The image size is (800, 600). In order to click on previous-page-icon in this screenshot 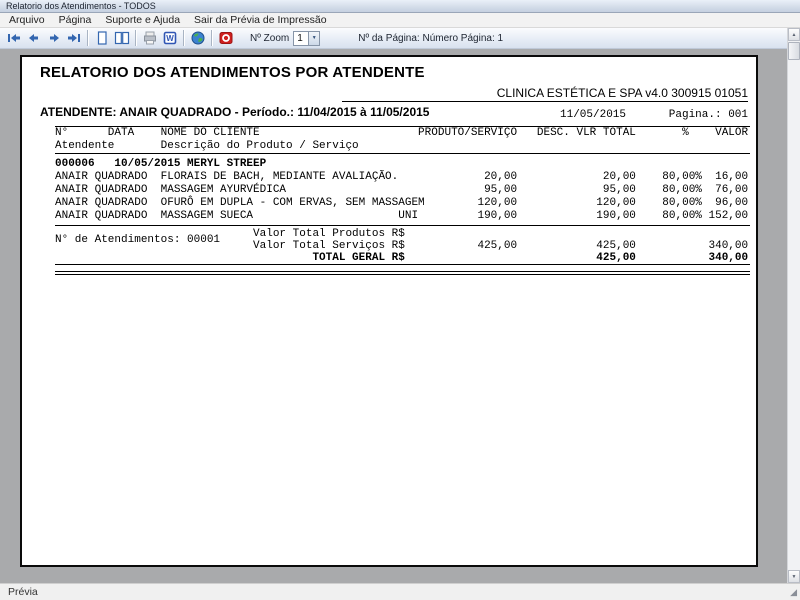, I will do `click(33, 38)`.